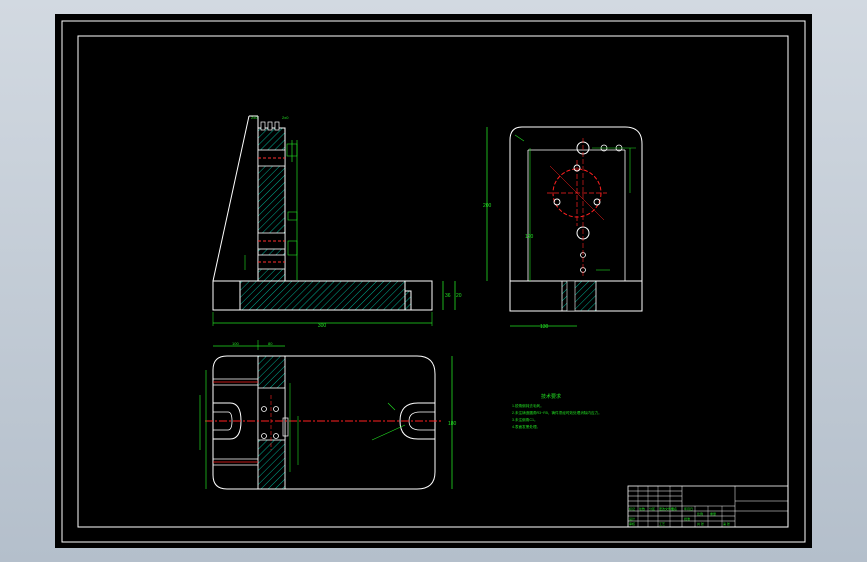  I want to click on title-cell-13: 共 张, so click(700, 523).